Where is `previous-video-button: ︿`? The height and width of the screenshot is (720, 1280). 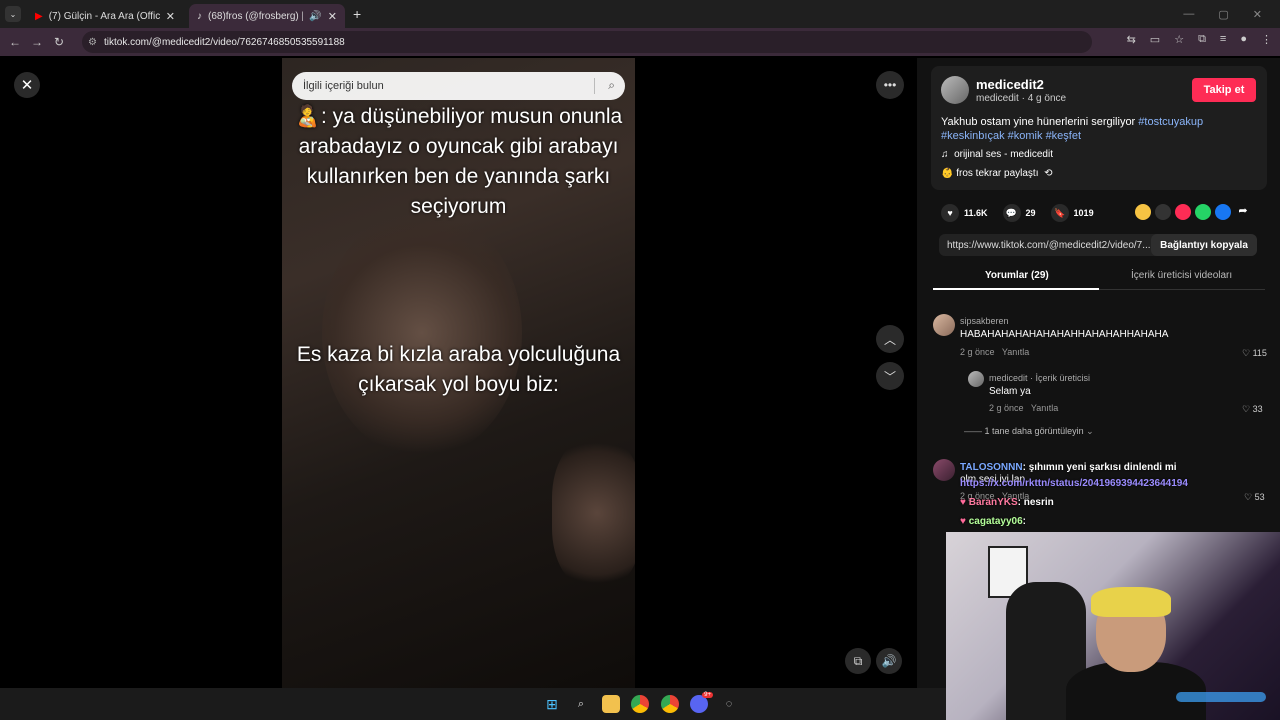
previous-video-button: ︿ is located at coordinates (890, 339).